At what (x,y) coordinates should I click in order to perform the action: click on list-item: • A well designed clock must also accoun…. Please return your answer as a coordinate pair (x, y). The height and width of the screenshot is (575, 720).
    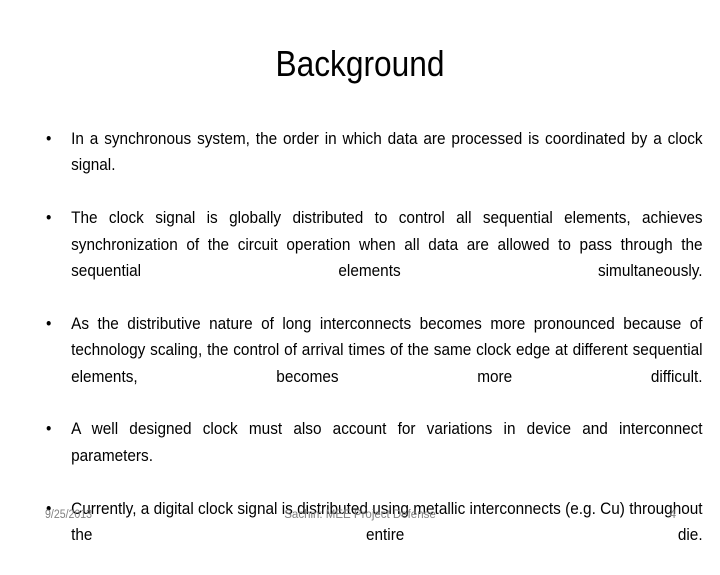
    Looking at the image, I should click on (374, 455).